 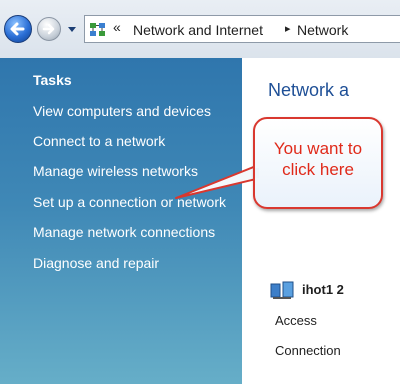 What do you see at coordinates (318, 159) in the screenshot?
I see `callout-text: You want to click here` at bounding box center [318, 159].